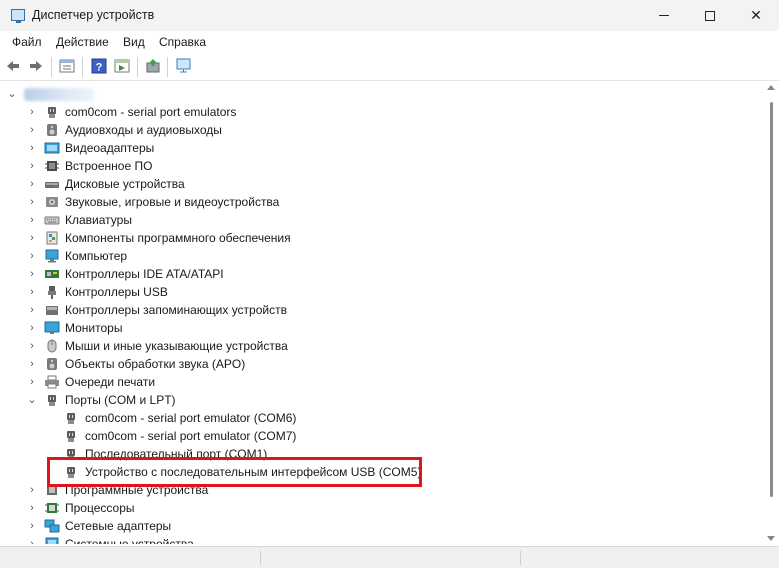 The height and width of the screenshot is (568, 779). I want to click on tree-device-row: com0com - serial port emulator (COM6), so click(382, 418).